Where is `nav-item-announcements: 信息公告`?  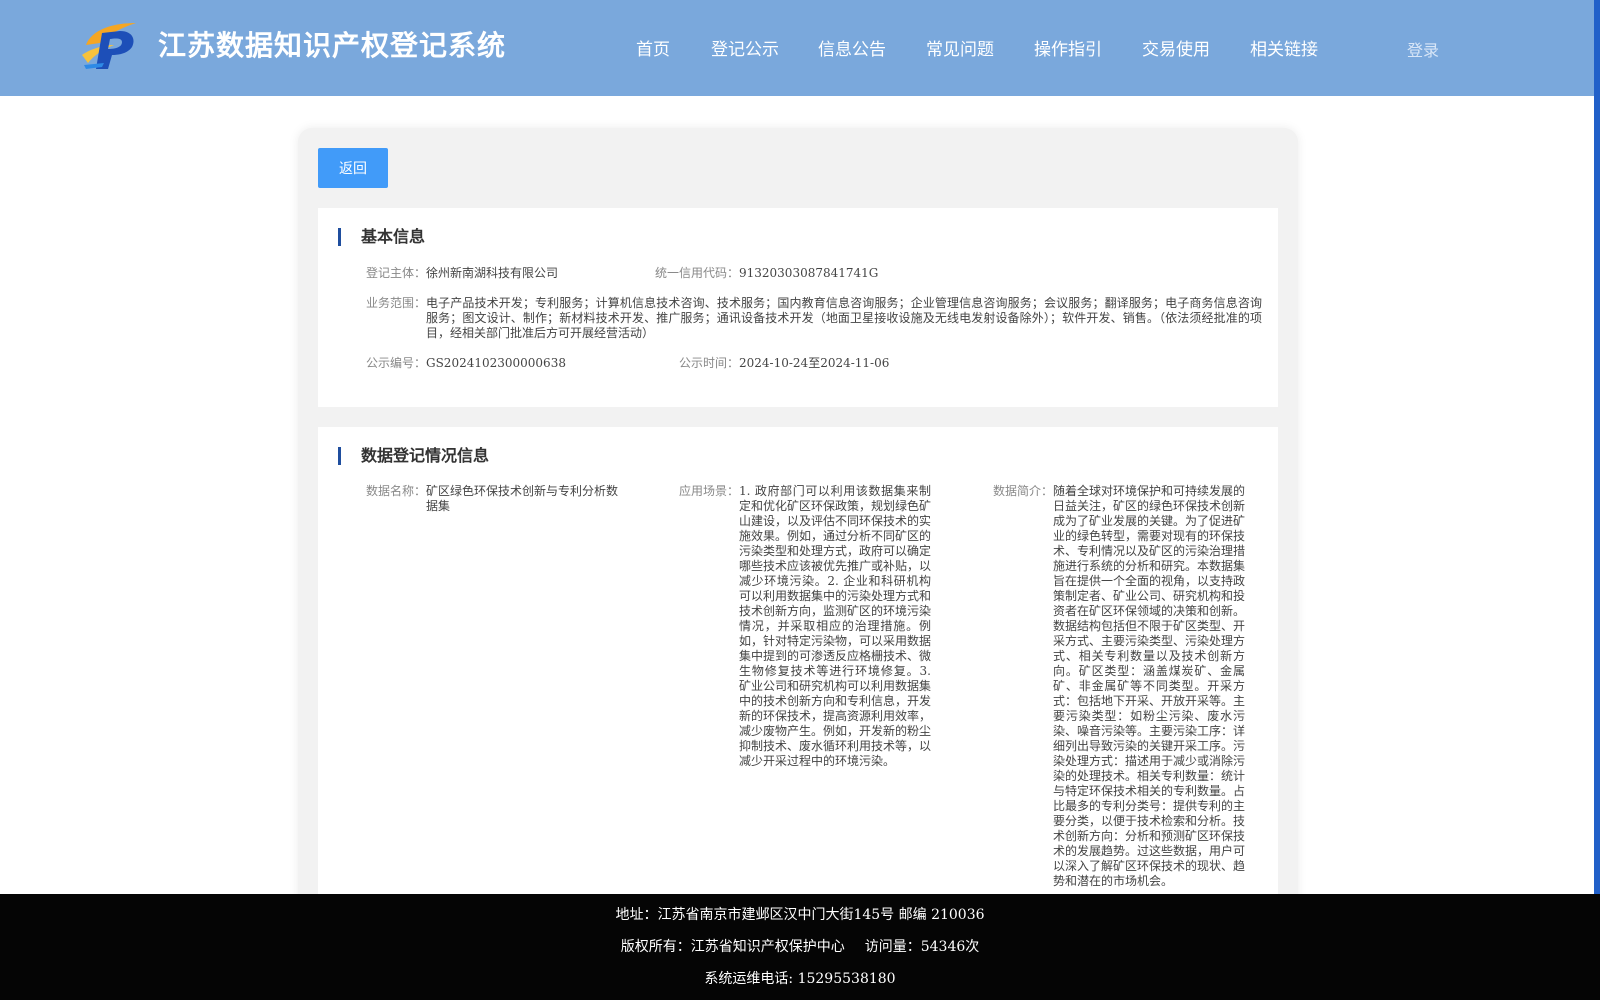 nav-item-announcements: 信息公告 is located at coordinates (852, 47).